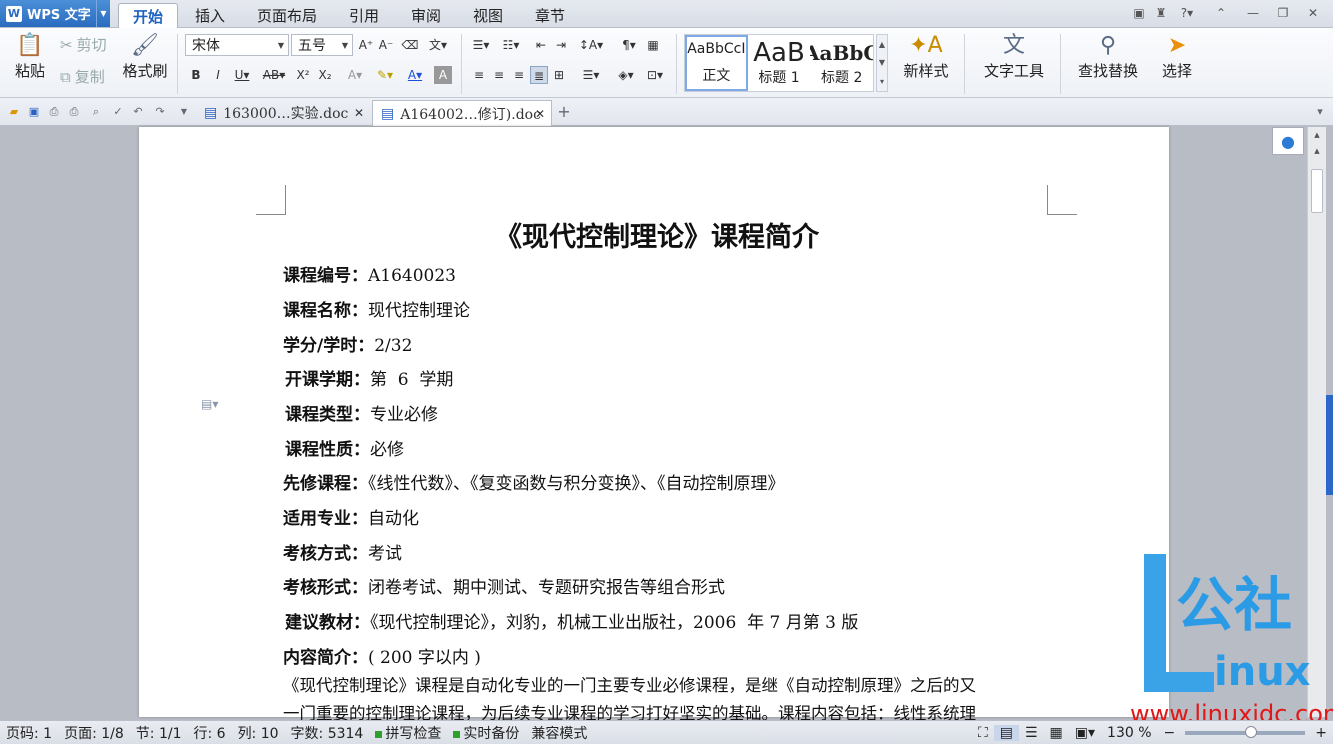 This screenshot has width=1333, height=744. I want to click on zoom-out-icon: −, so click(1170, 733).